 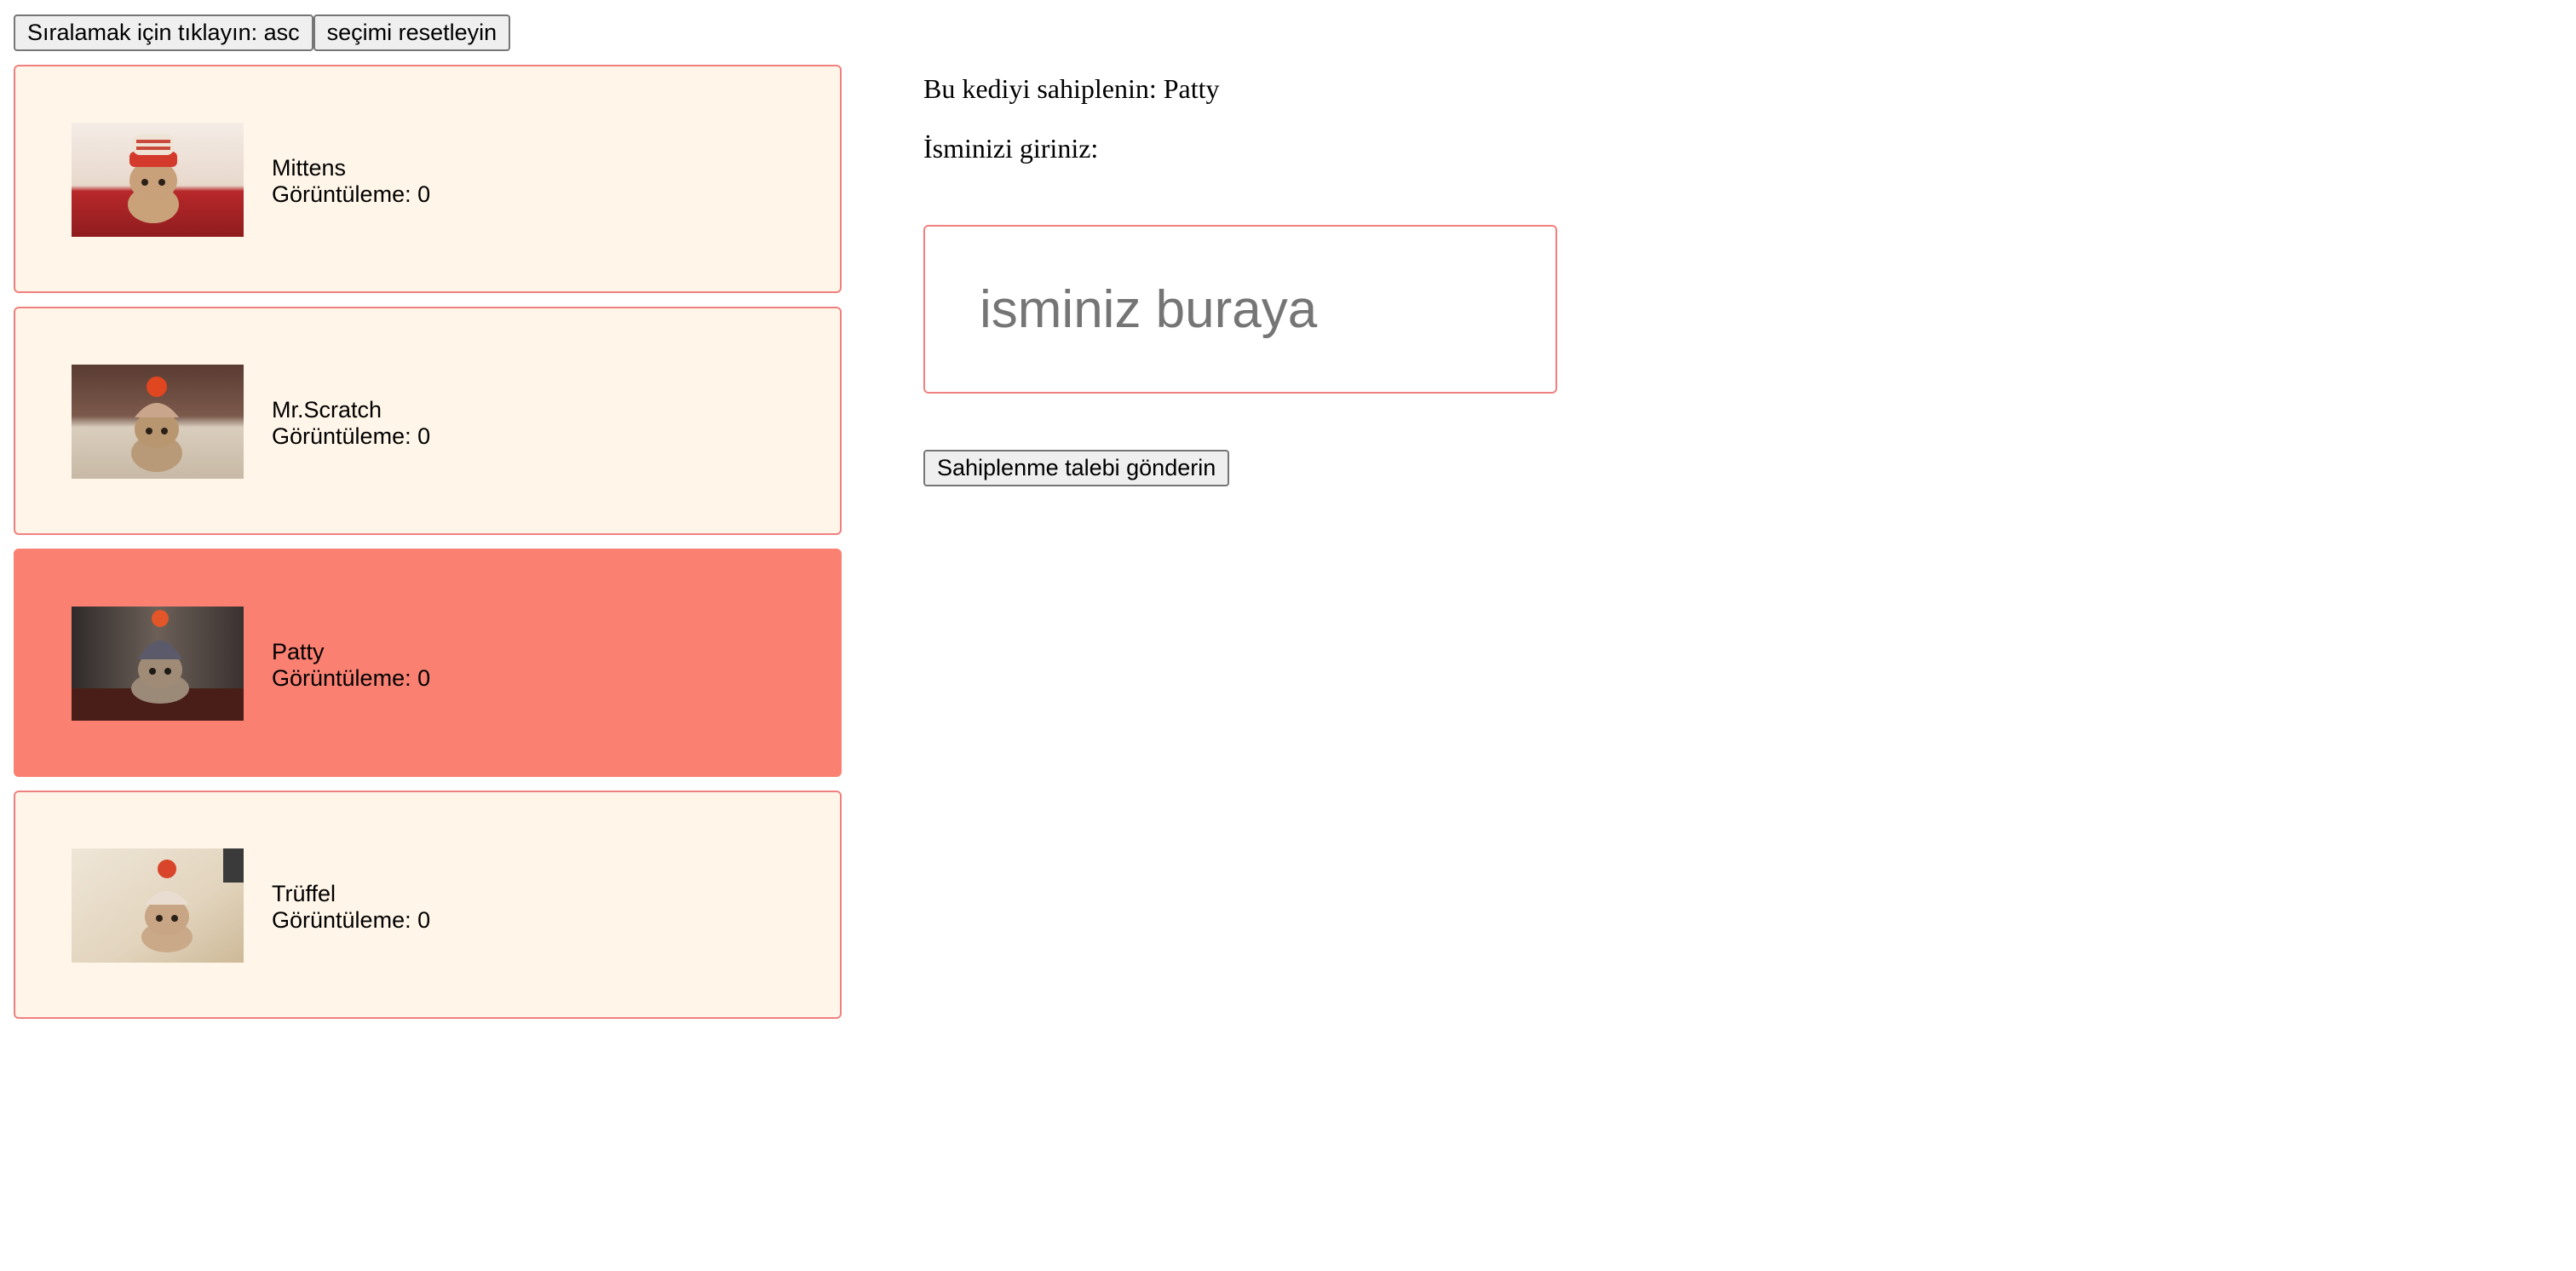 I want to click on cat-info: Mittens Görüntüleme: 0, so click(x=351, y=181).